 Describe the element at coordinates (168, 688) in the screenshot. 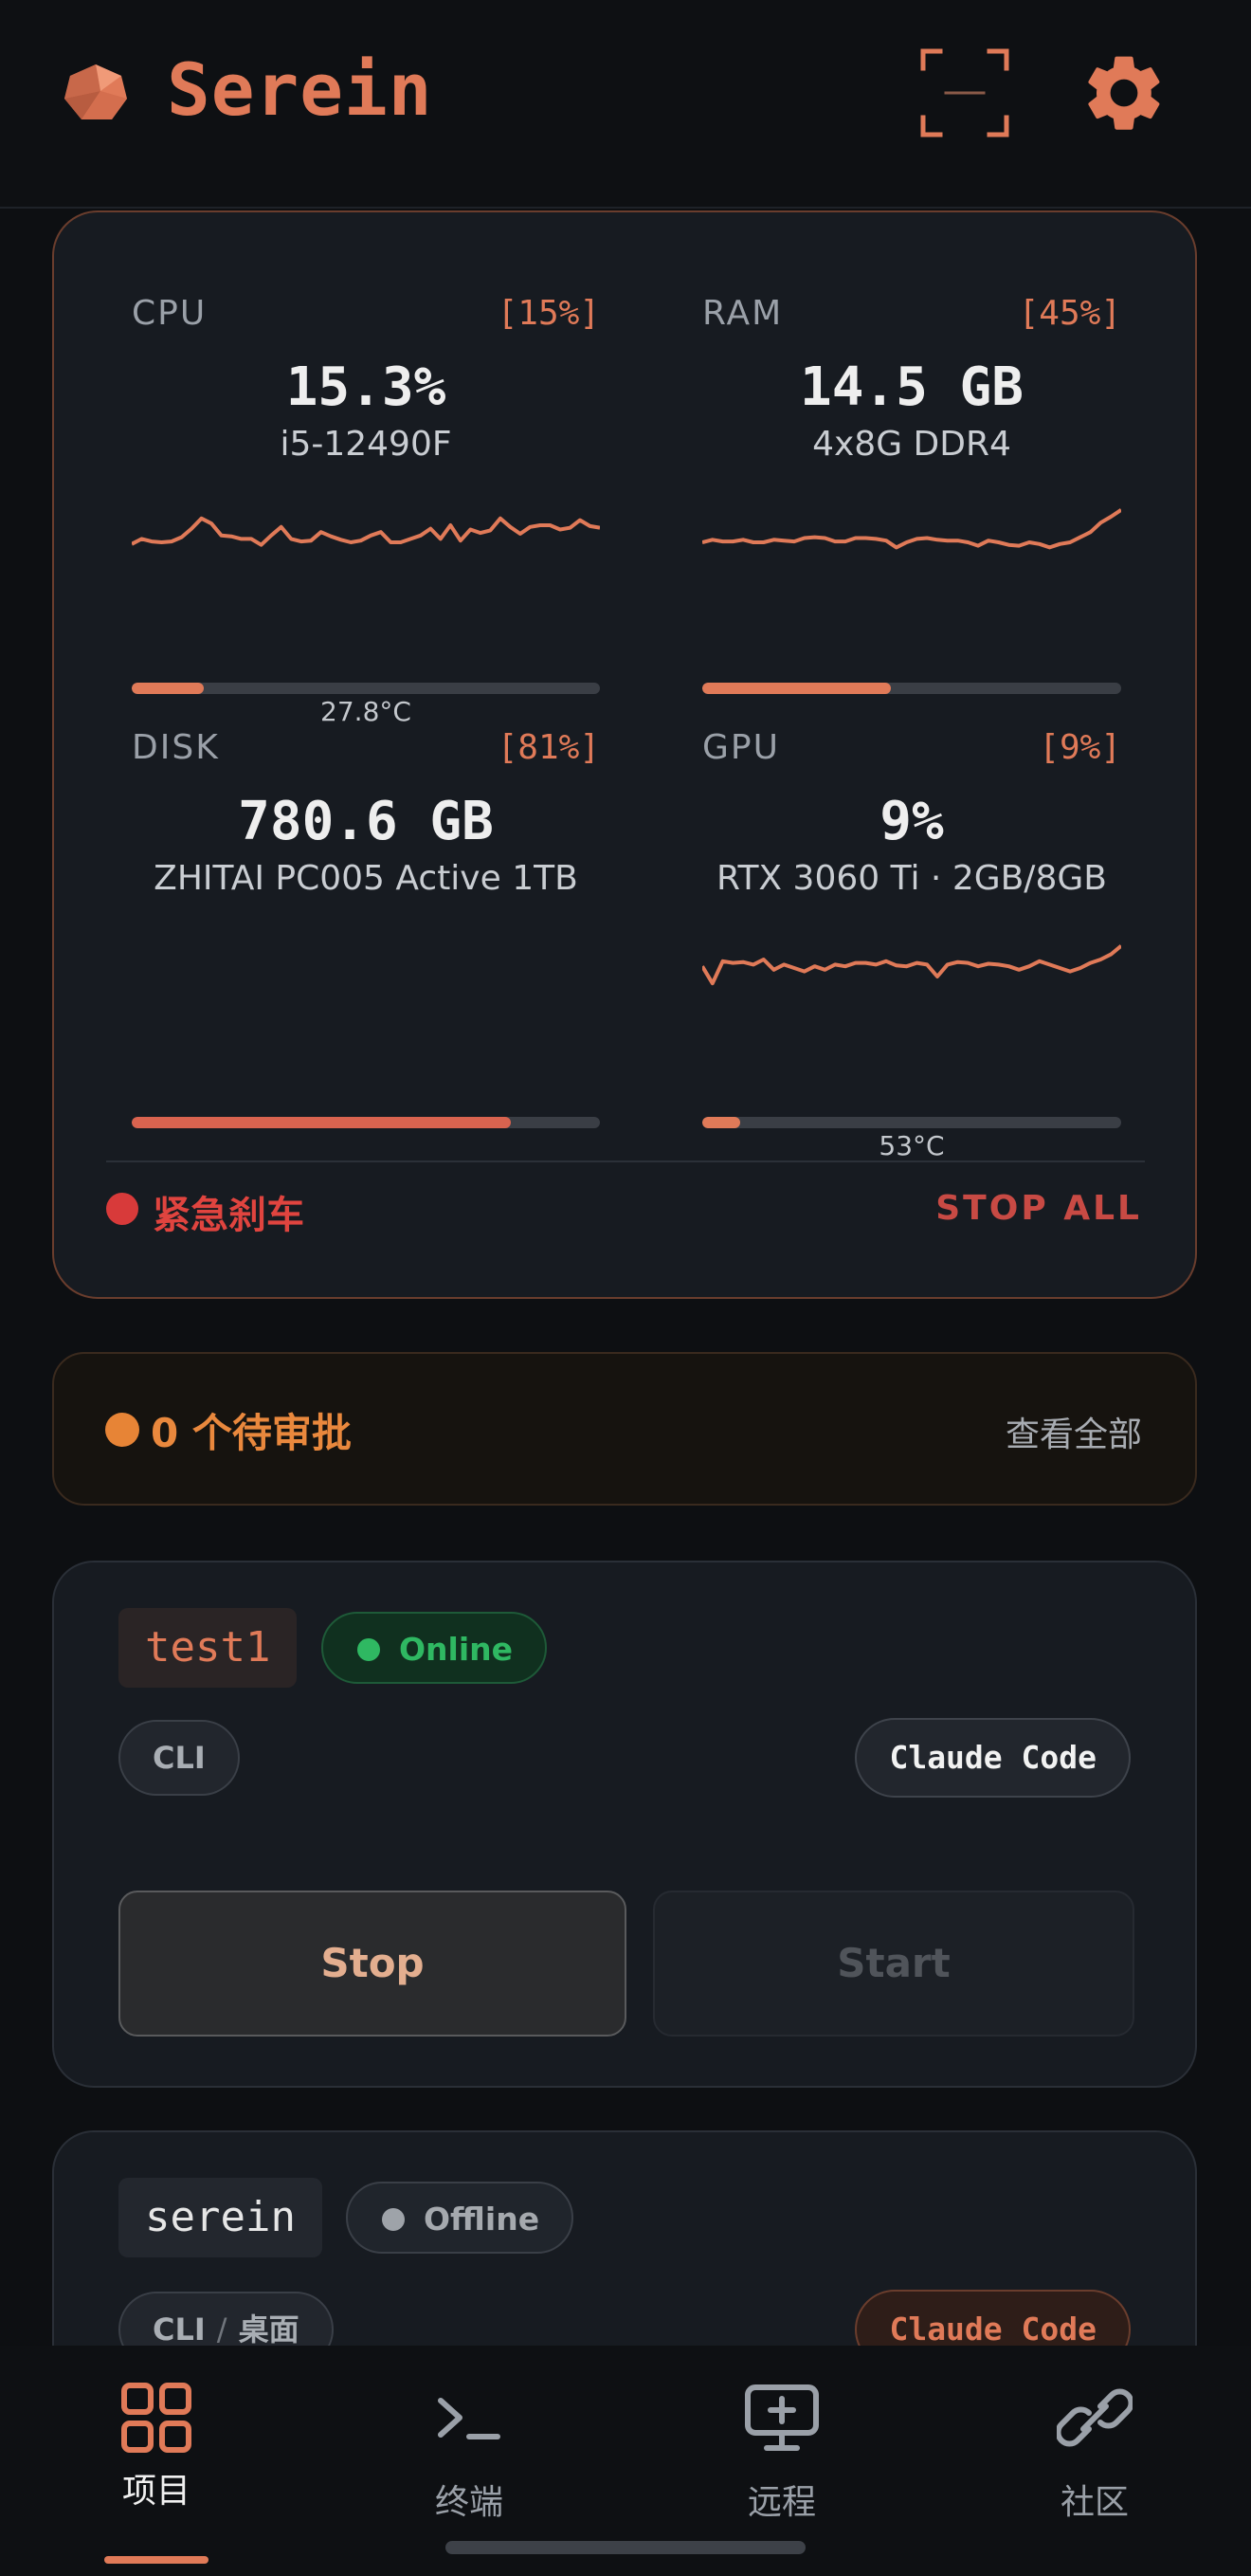

I see `cpu-usage-fill` at that location.